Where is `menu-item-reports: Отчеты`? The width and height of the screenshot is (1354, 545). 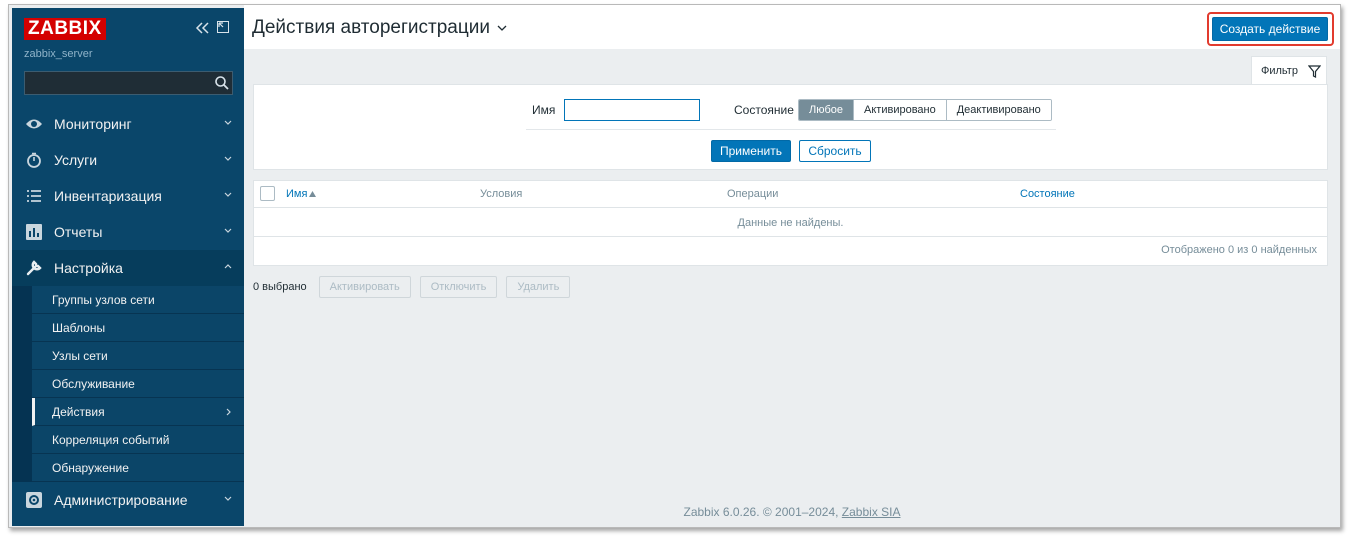 menu-item-reports: Отчеты is located at coordinates (128, 232).